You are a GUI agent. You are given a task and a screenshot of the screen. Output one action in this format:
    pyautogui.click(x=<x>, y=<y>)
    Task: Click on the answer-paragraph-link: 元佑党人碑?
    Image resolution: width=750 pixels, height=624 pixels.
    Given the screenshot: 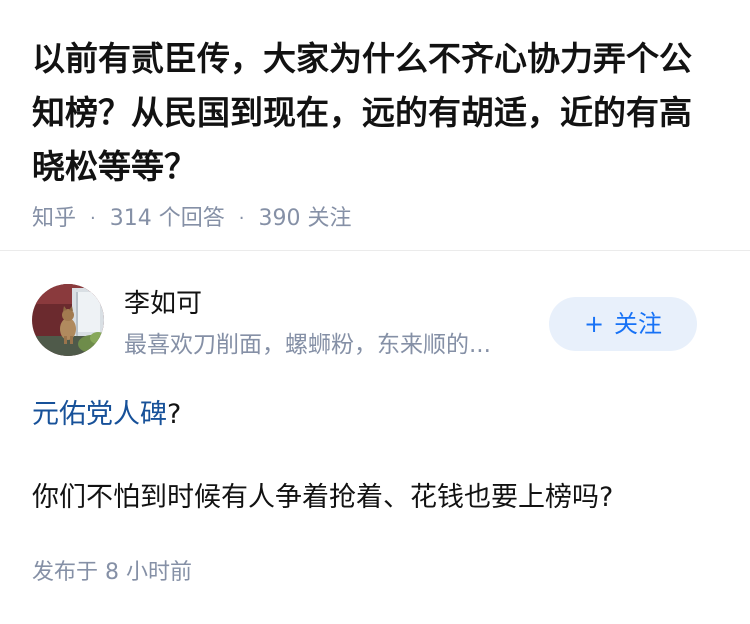 What is the action you would take?
    pyautogui.click(x=106, y=415)
    